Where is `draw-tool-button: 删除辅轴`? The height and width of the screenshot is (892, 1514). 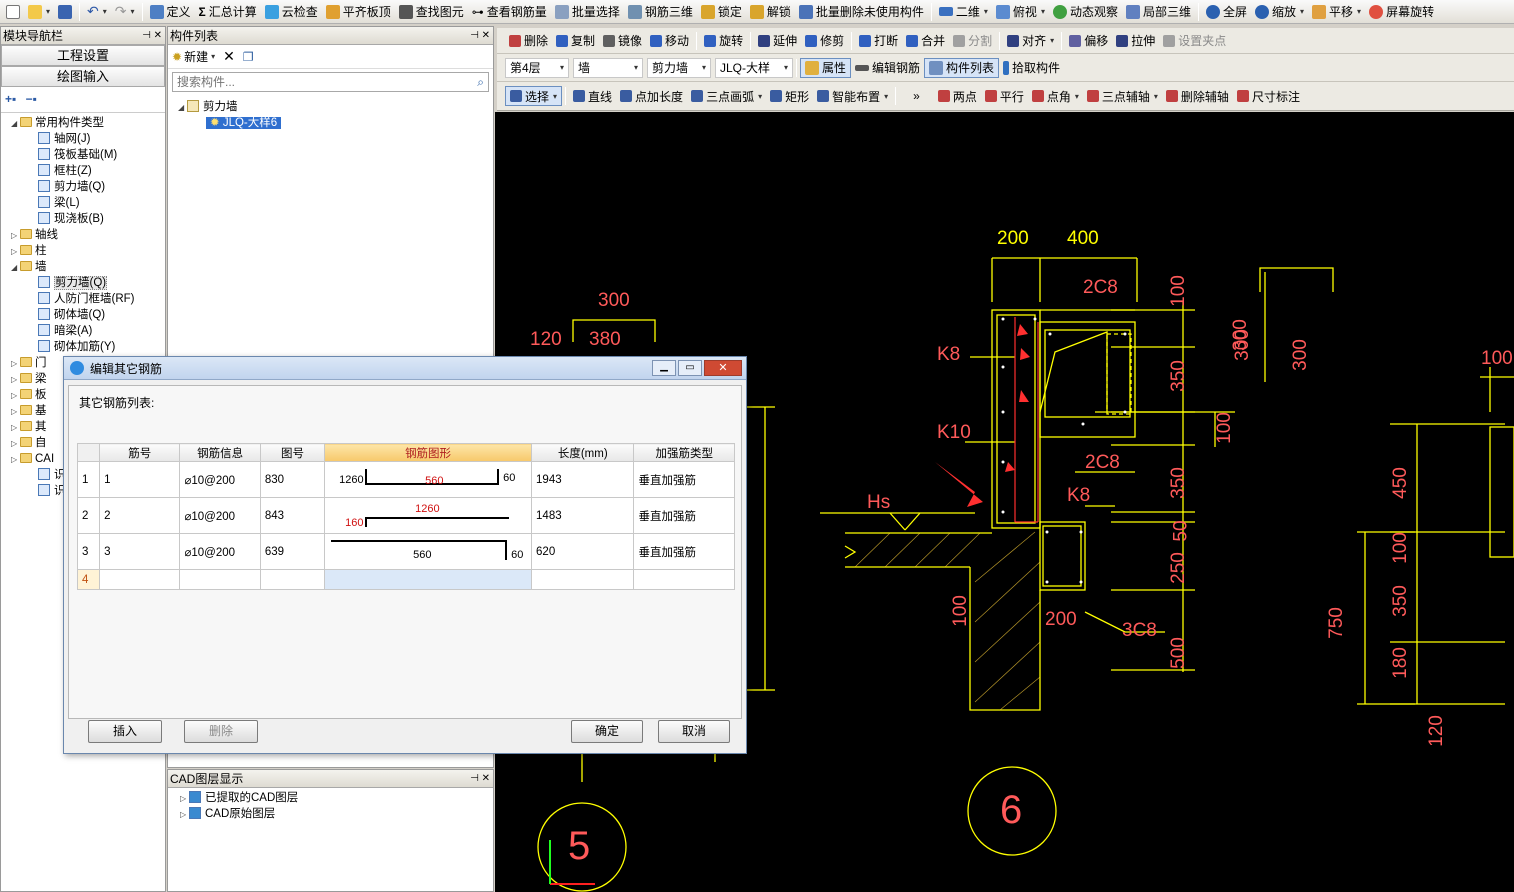 draw-tool-button: 删除辅轴 is located at coordinates (1197, 96).